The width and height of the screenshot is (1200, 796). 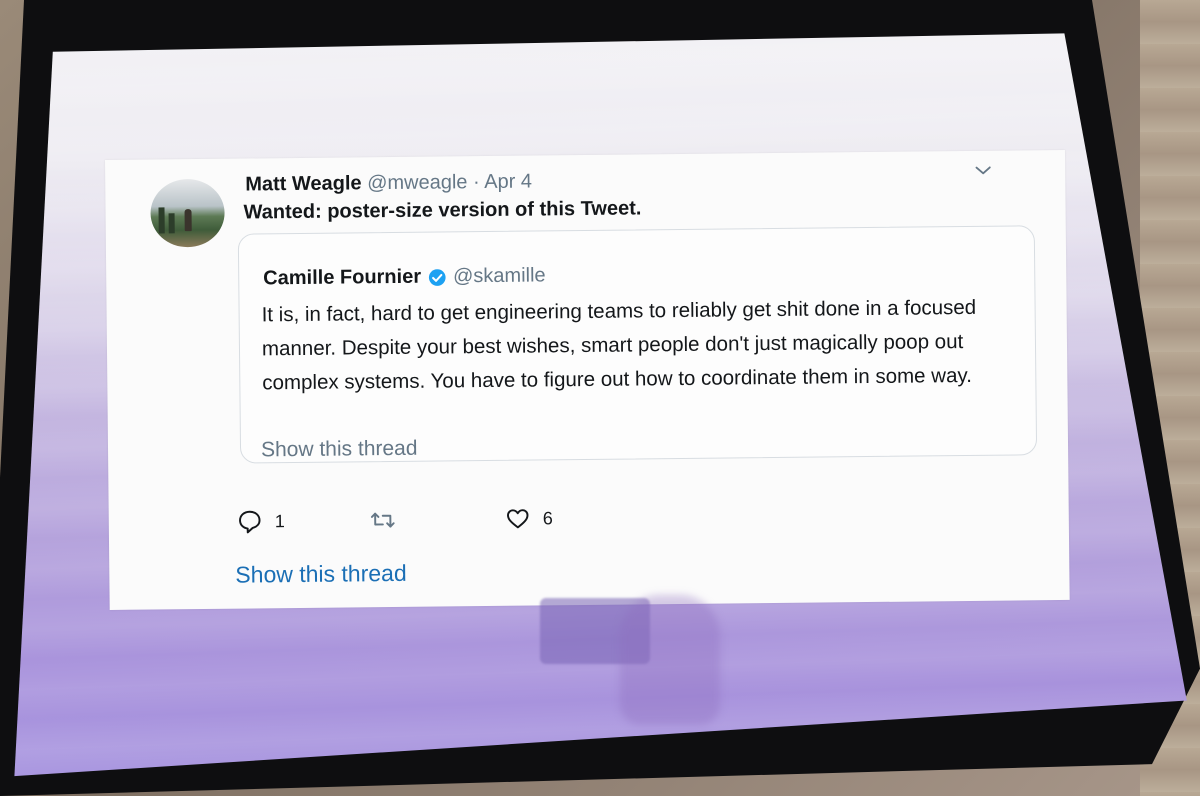 What do you see at coordinates (547, 517) in the screenshot?
I see `like-count: 6` at bounding box center [547, 517].